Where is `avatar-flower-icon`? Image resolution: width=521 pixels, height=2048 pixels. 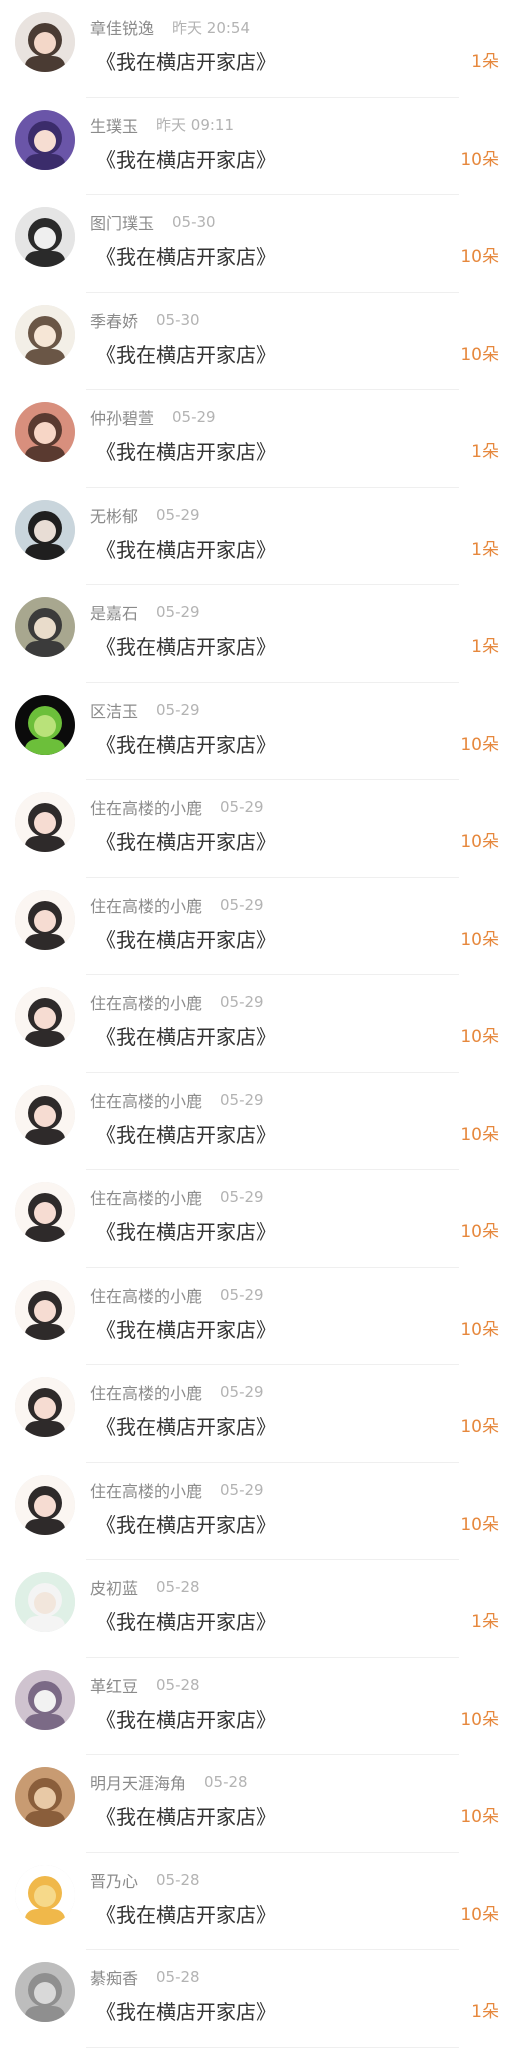
avatar-flower-icon is located at coordinates (45, 724).